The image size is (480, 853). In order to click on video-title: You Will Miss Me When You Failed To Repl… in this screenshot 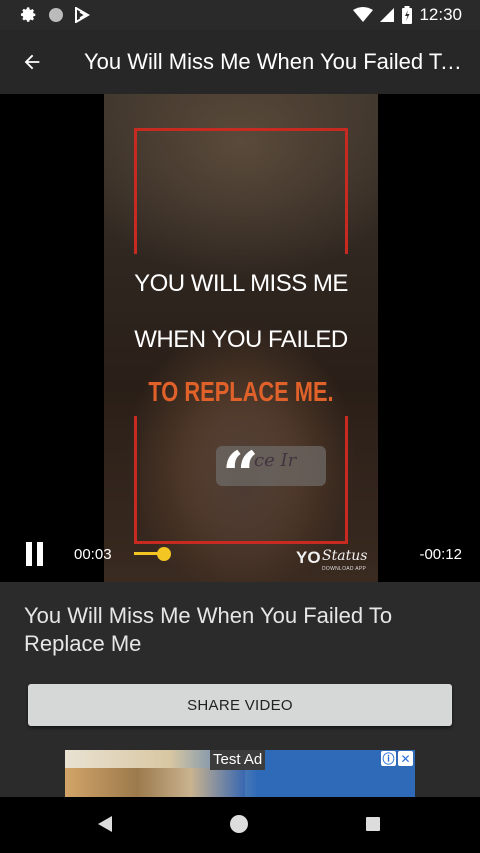, I will do `click(208, 629)`.